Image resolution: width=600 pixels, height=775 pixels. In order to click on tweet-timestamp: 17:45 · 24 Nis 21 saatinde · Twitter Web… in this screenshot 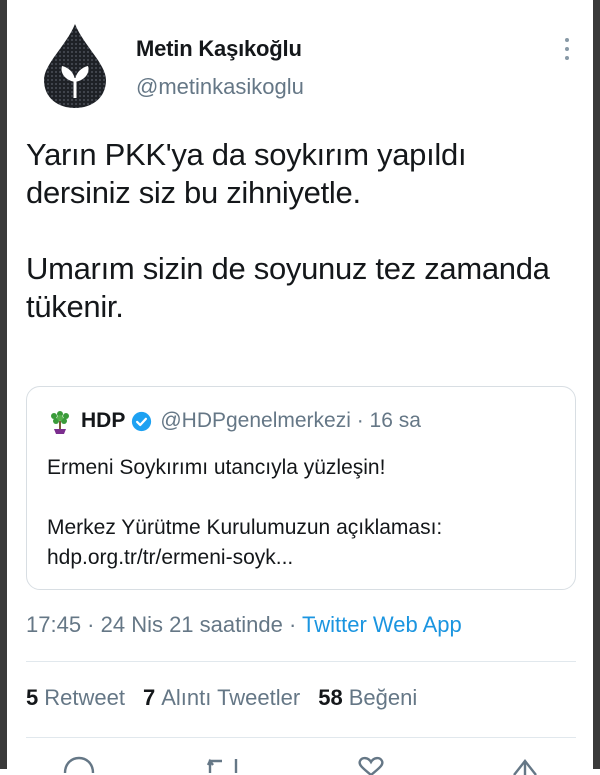, I will do `click(244, 625)`.